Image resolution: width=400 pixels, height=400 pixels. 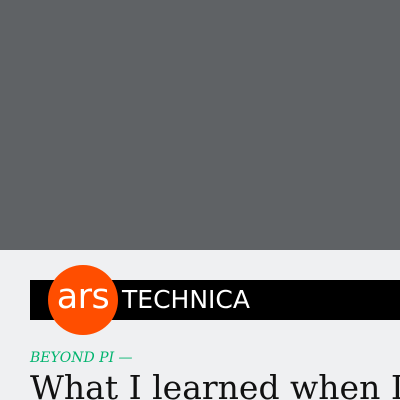 What do you see at coordinates (83, 296) in the screenshot?
I see `logo-ars-text: ars` at bounding box center [83, 296].